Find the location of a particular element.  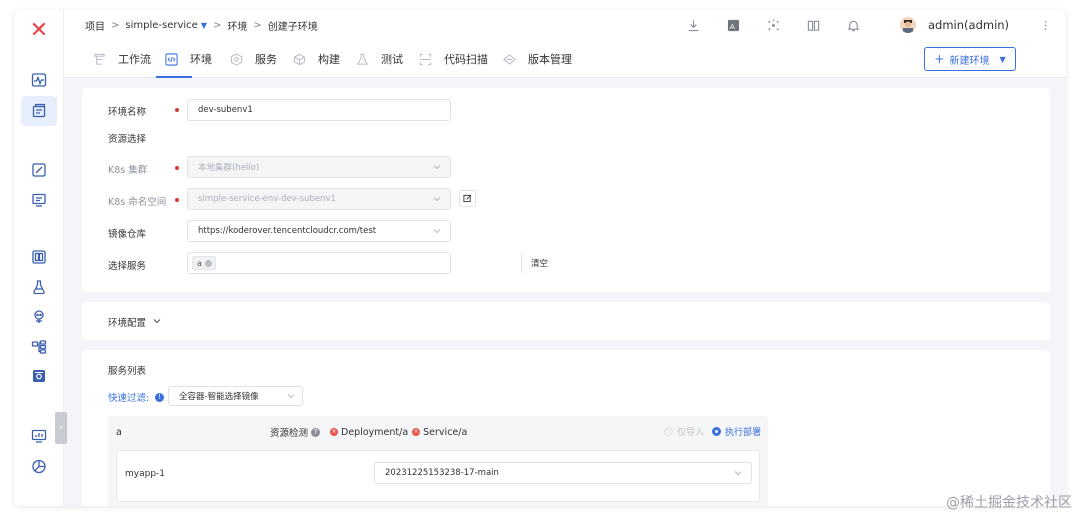

sidebar-item-monitor is located at coordinates (39, 80).